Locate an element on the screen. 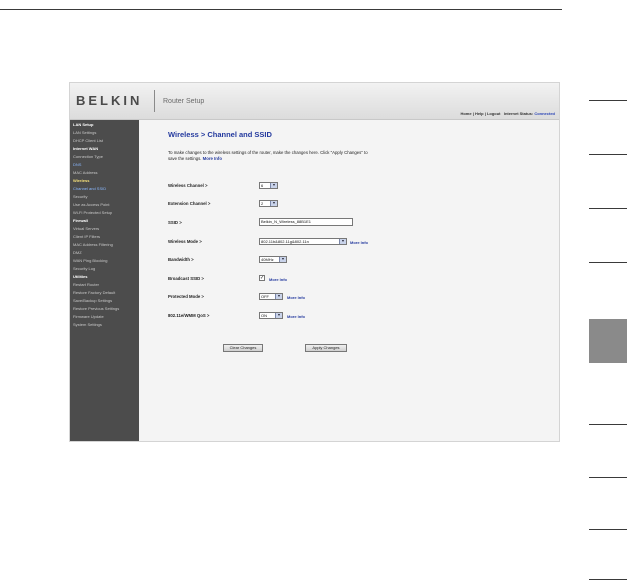  protected-mode-label: Protected Mode > is located at coordinates (186, 296).